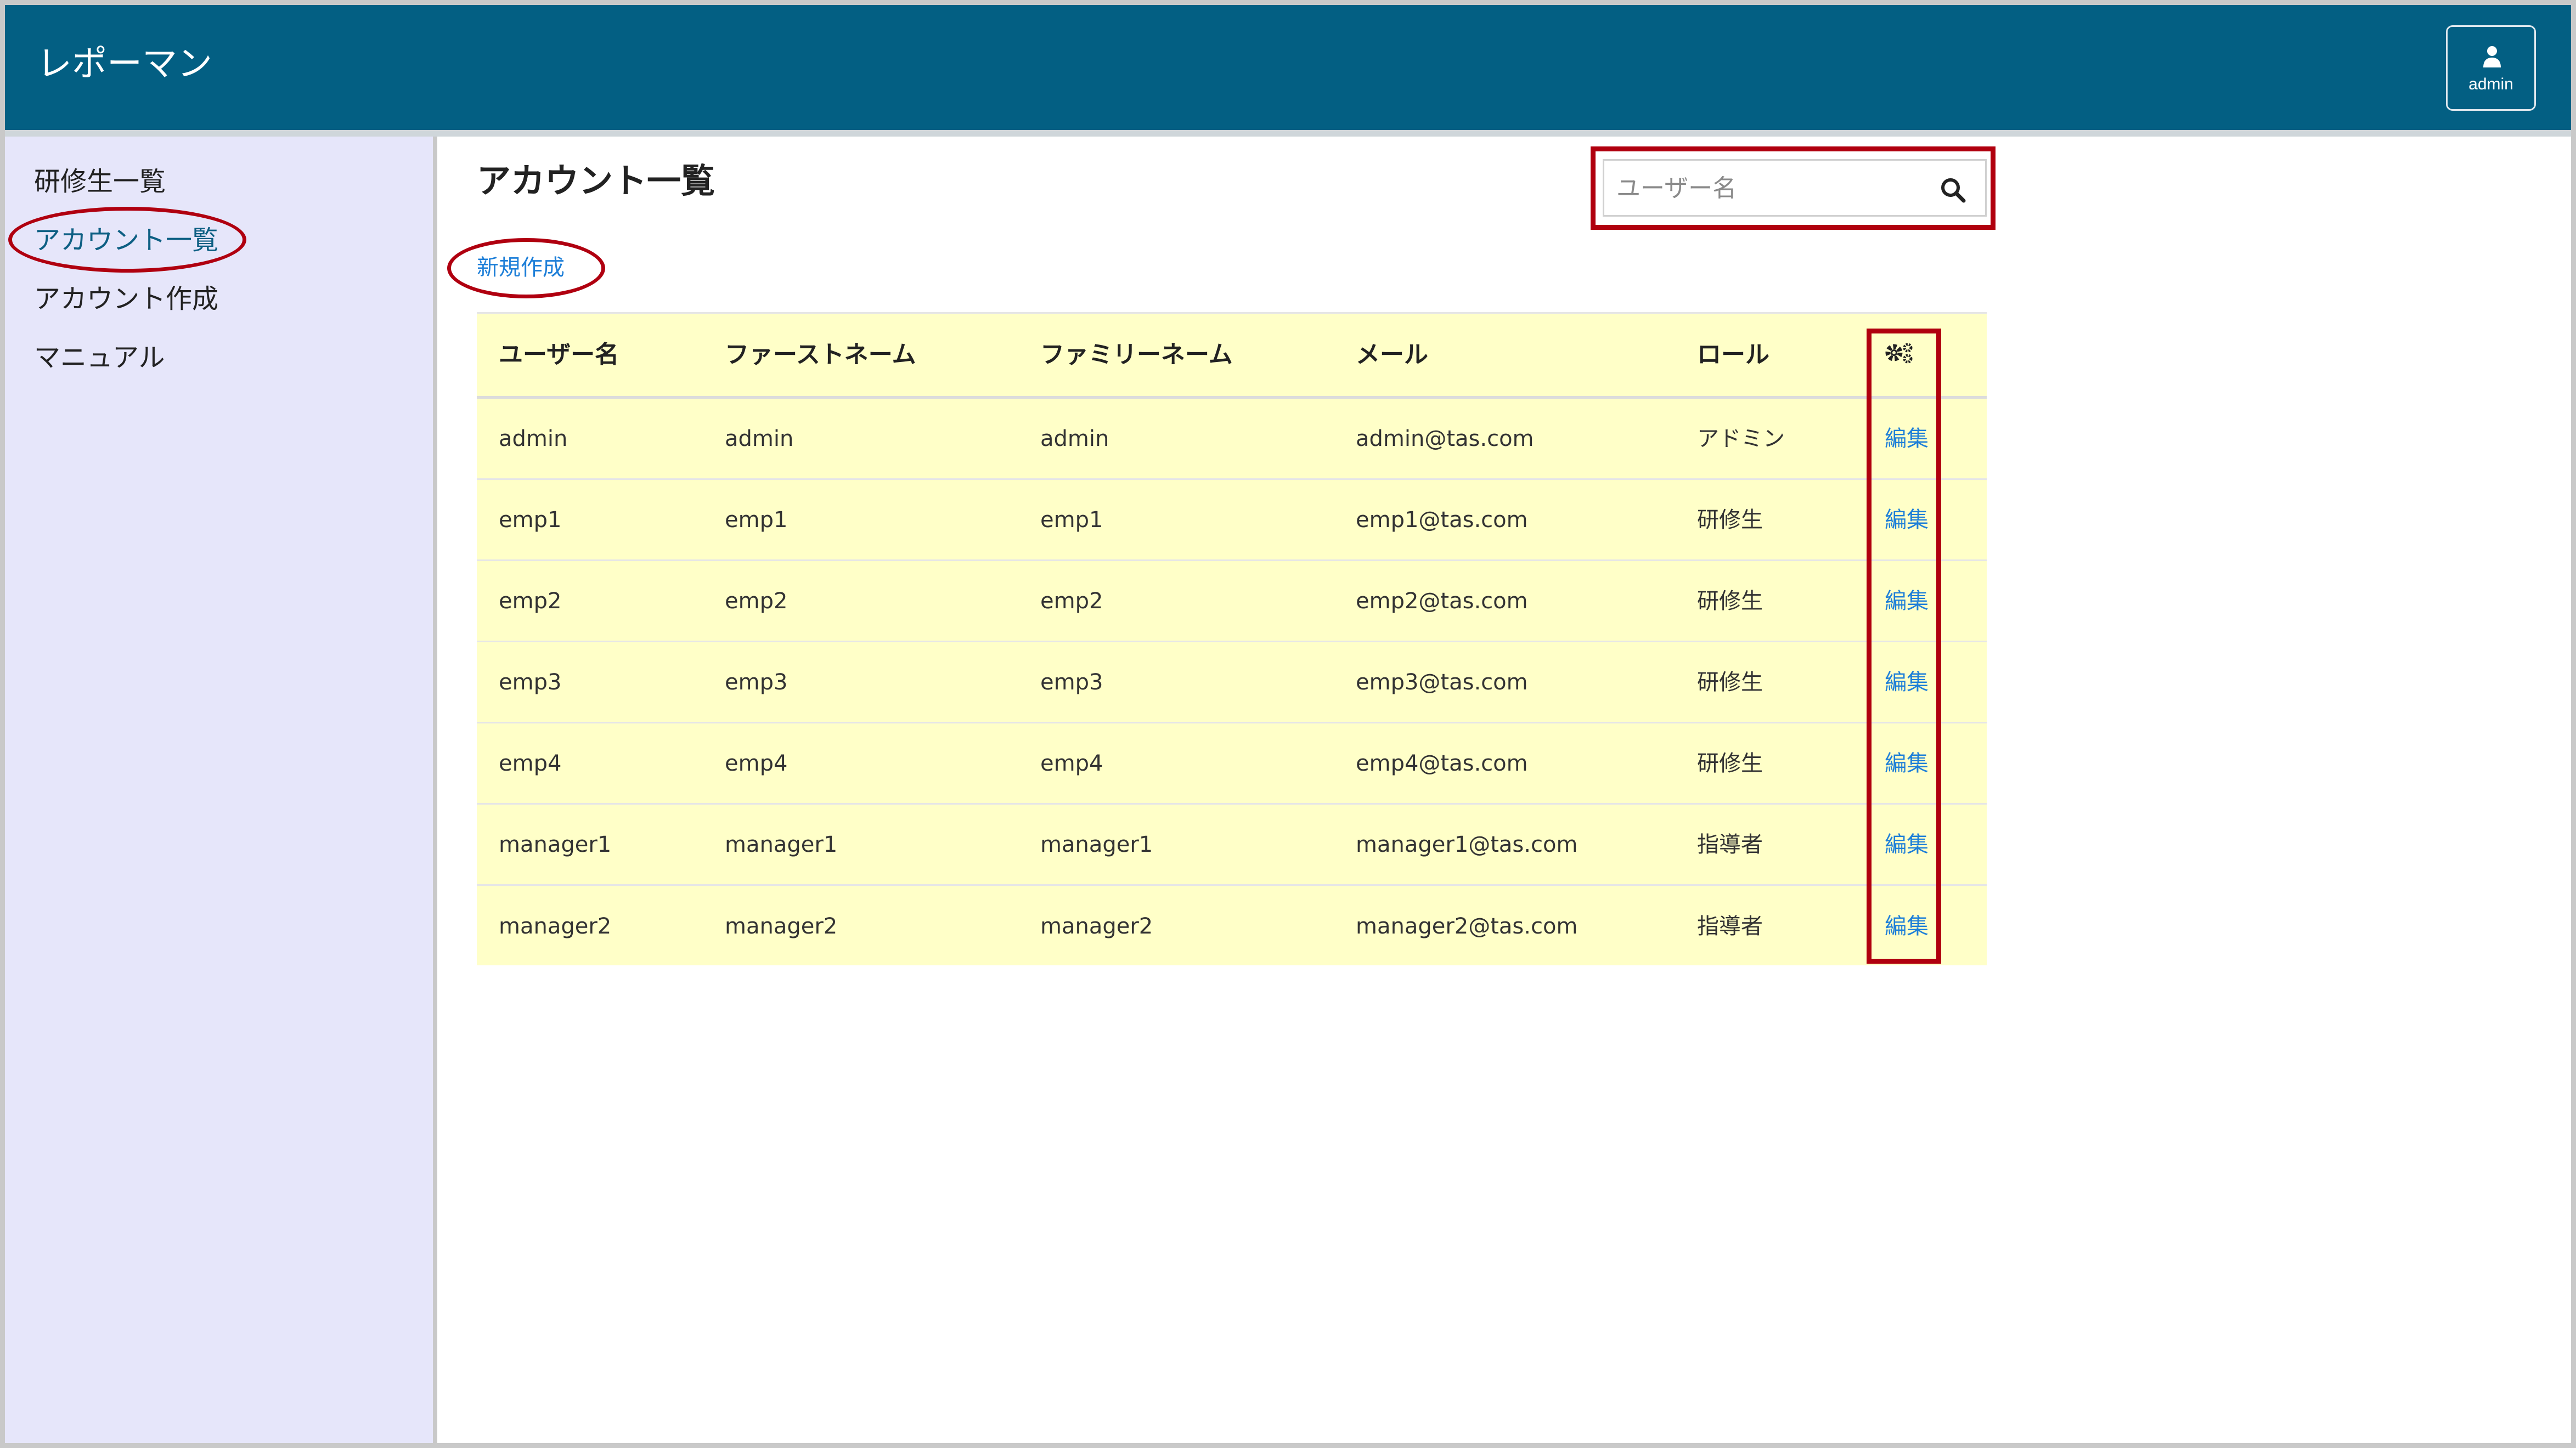 The height and width of the screenshot is (1448, 2576). Describe the element at coordinates (596, 181) in the screenshot. I see `page-title: アカウント一覧` at that location.